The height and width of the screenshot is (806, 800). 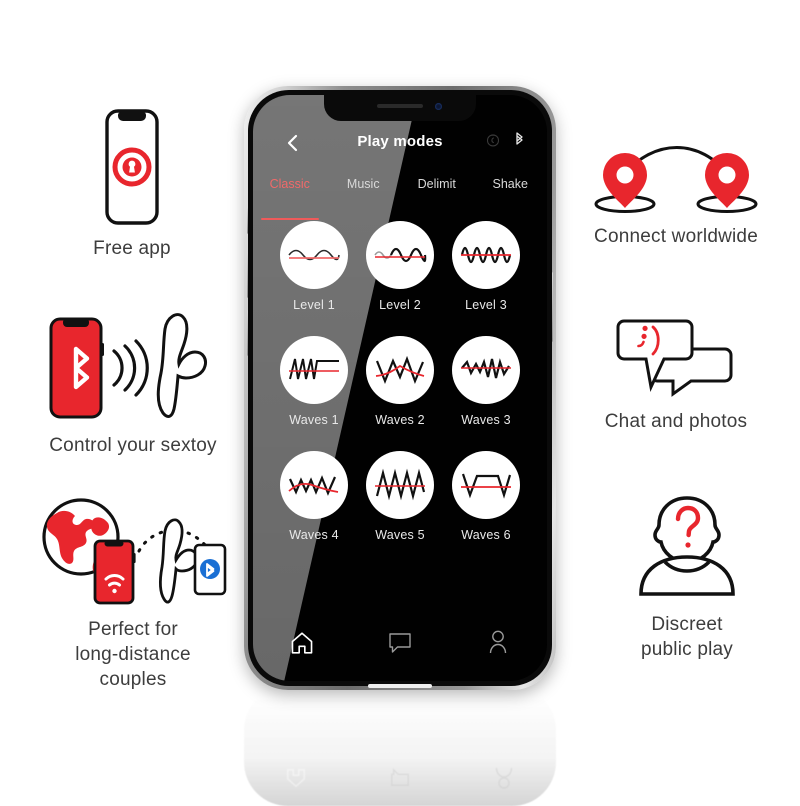 I want to click on phone-reflection, so click(x=400, y=746).